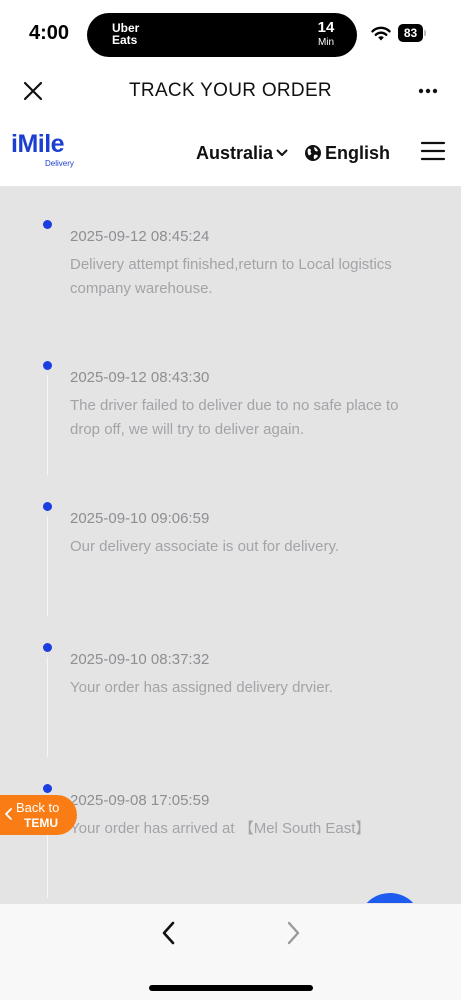  What do you see at coordinates (140, 659) in the screenshot?
I see `event-time: 2025-09-10 08:37:32` at bounding box center [140, 659].